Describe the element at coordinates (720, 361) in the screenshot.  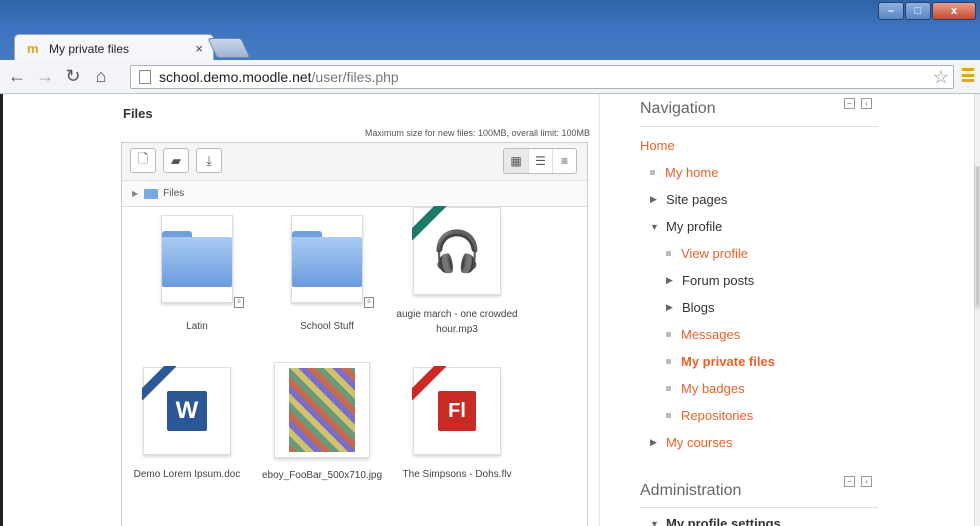
I see `nav-my-private-files: My private files` at that location.